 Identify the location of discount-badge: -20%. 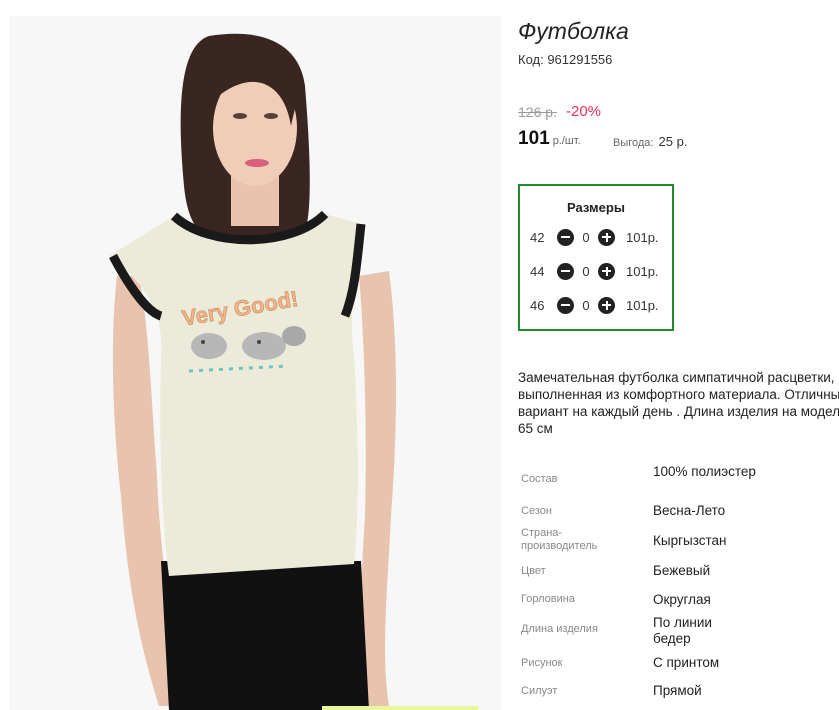
(584, 111).